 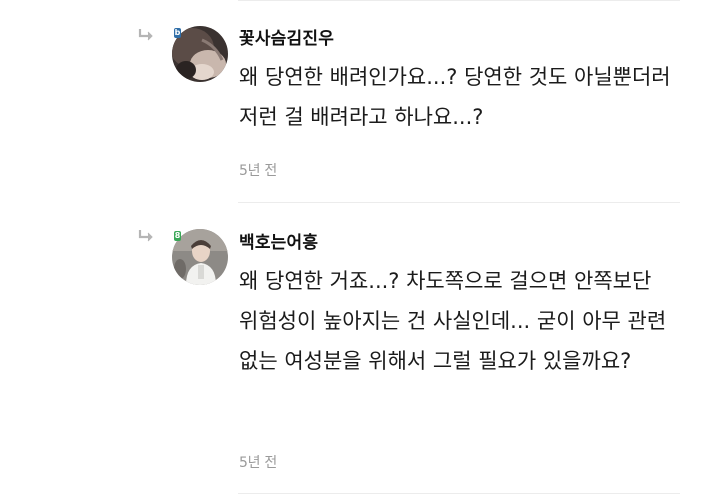 What do you see at coordinates (177, 236) in the screenshot?
I see `level-badge-icon: 8` at bounding box center [177, 236].